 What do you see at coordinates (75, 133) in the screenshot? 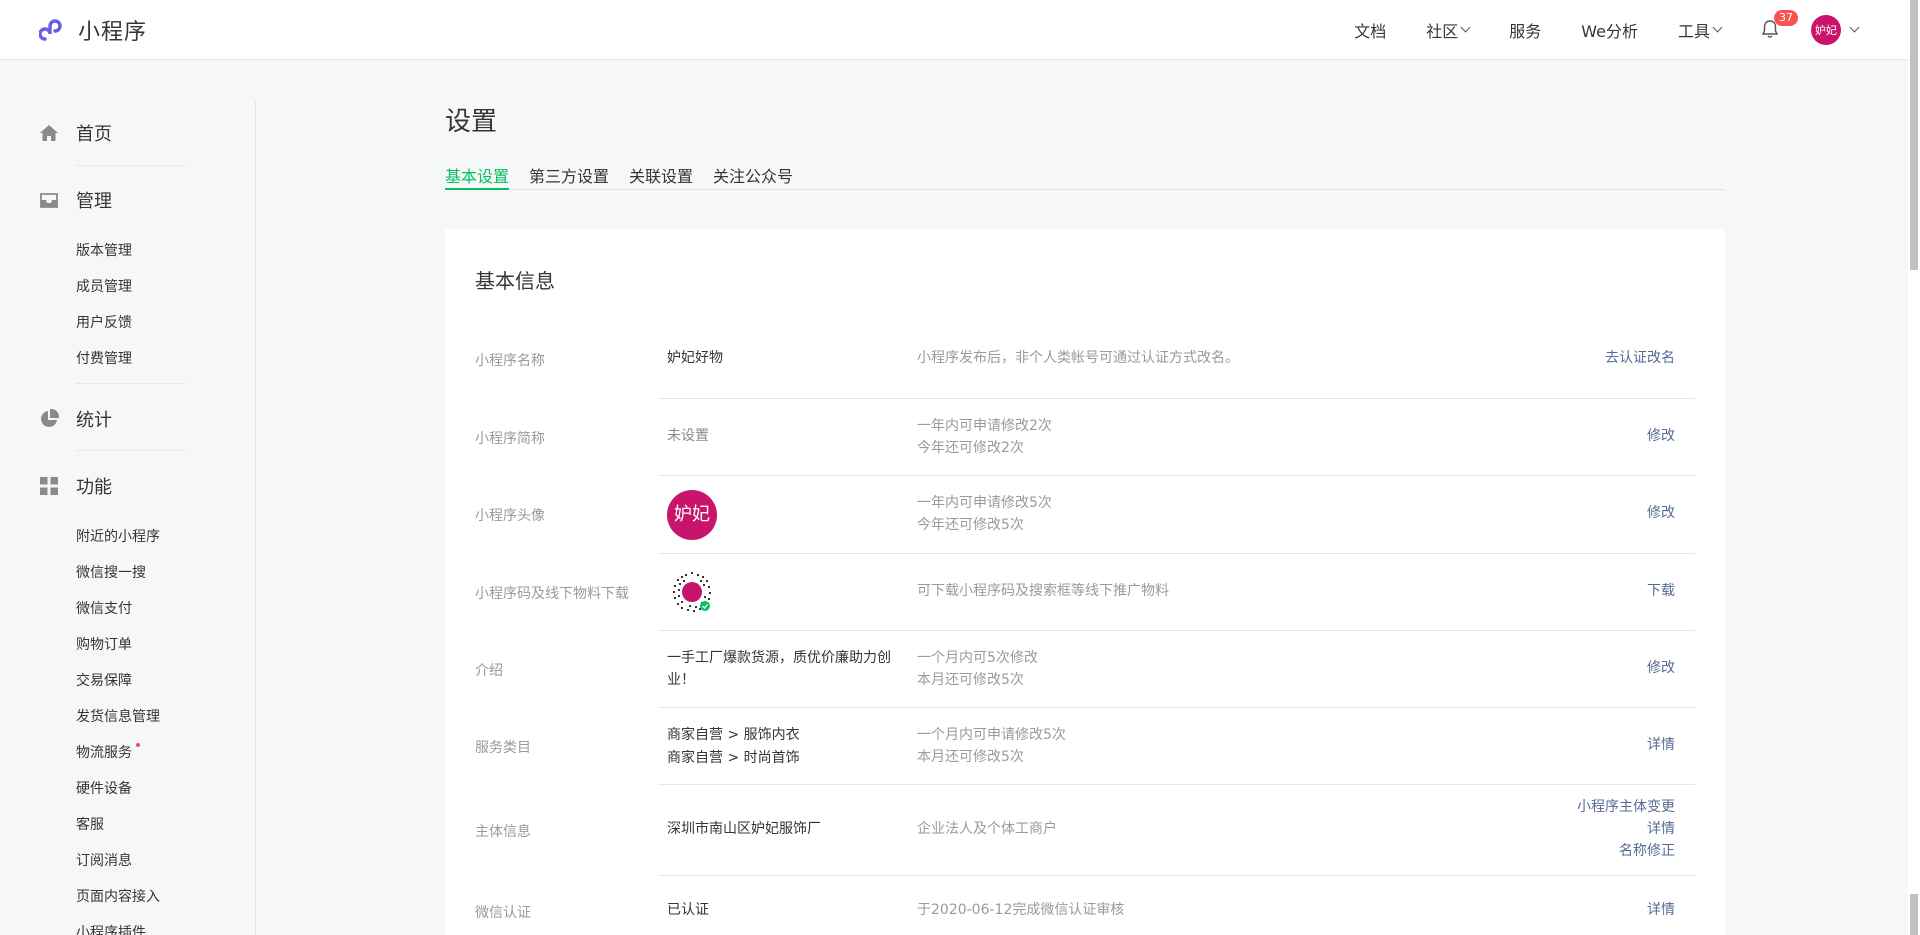
I see `sidebar-item-home: 首页` at bounding box center [75, 133].